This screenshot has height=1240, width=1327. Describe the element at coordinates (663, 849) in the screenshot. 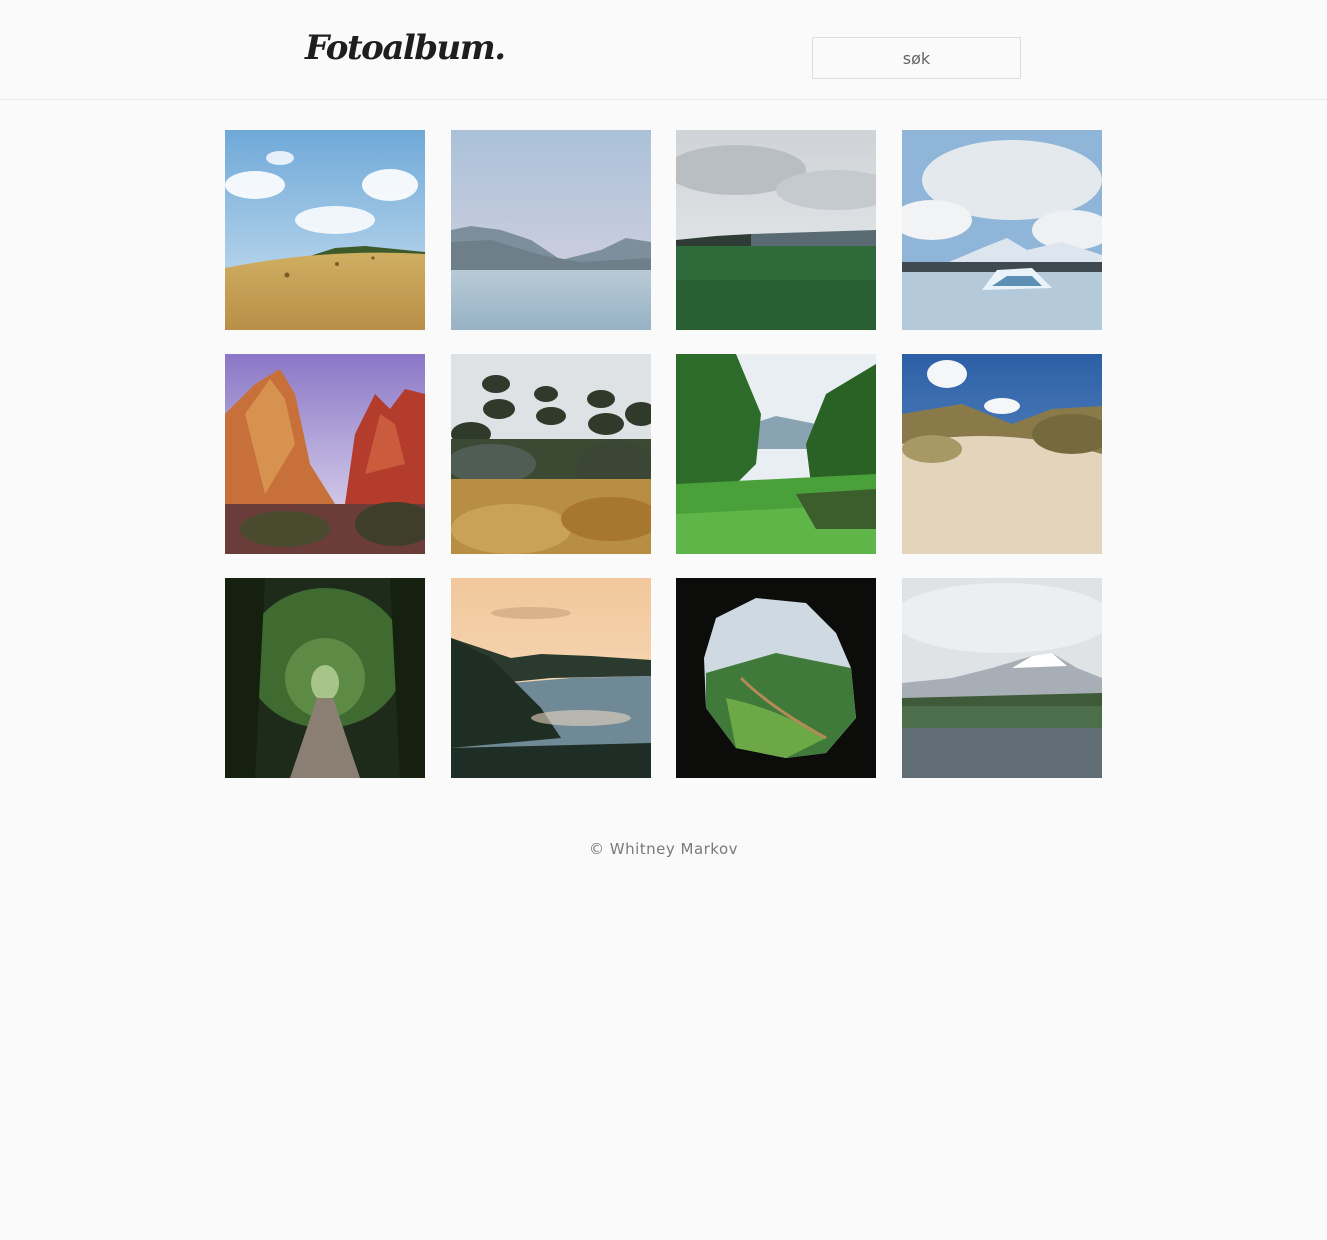

I see `copyright-footer: © Whitney Markov` at that location.